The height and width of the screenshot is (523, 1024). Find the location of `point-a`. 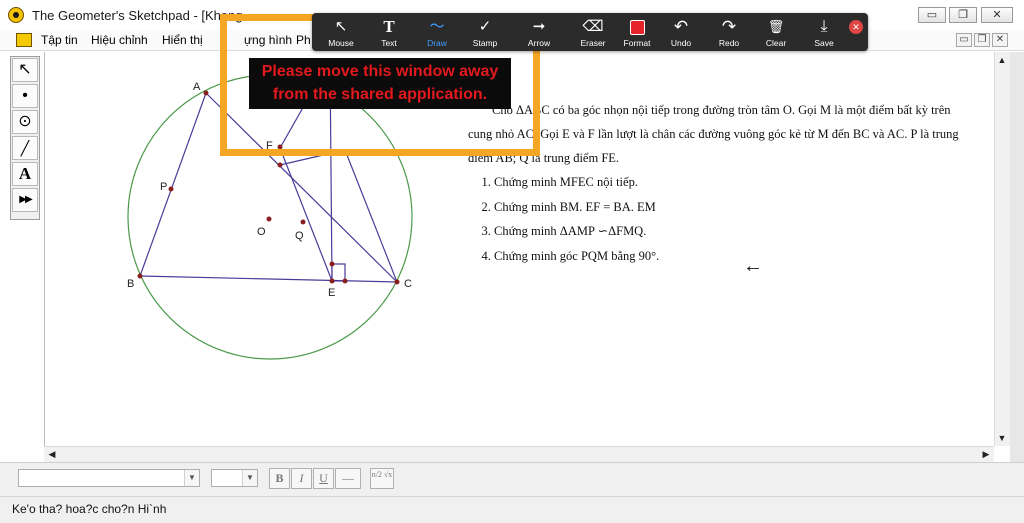

point-a is located at coordinates (206, 93).